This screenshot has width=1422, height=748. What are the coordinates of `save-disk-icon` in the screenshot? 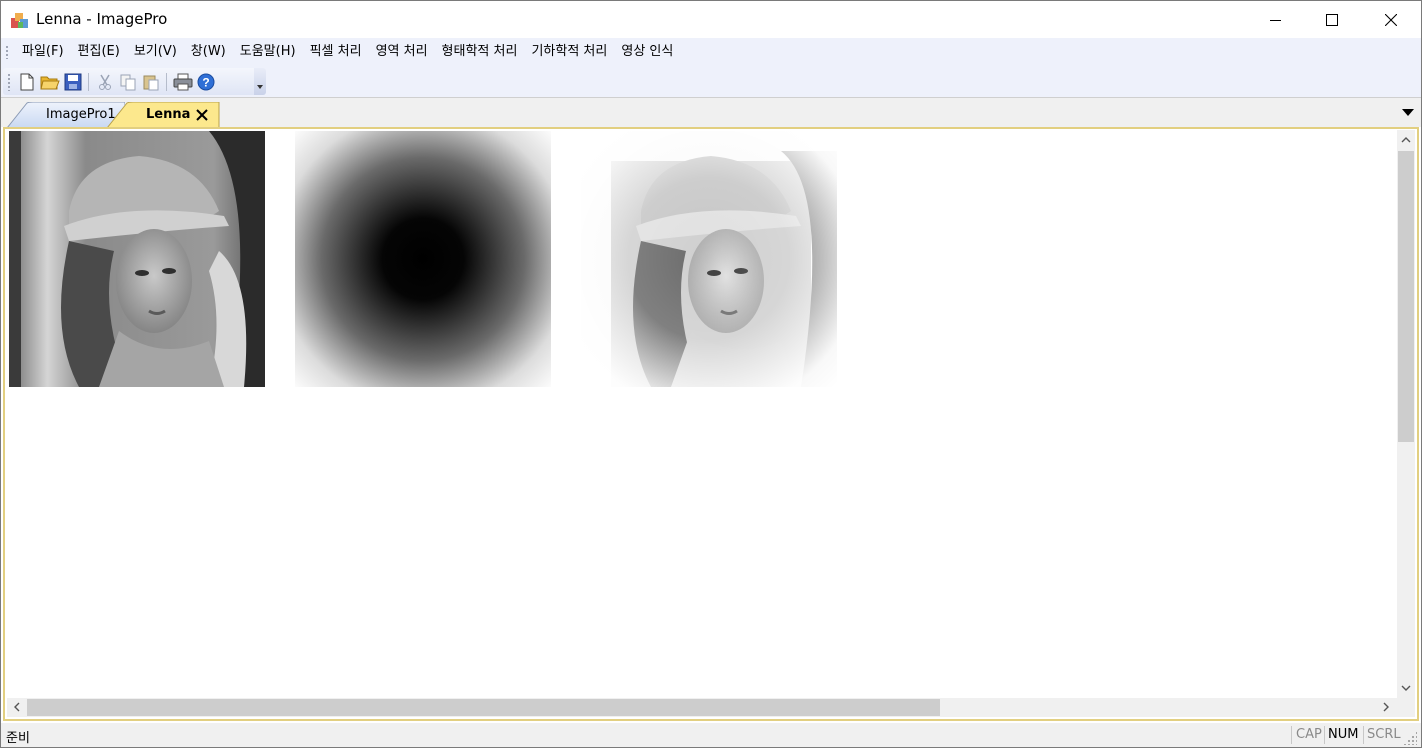 It's located at (72, 81).